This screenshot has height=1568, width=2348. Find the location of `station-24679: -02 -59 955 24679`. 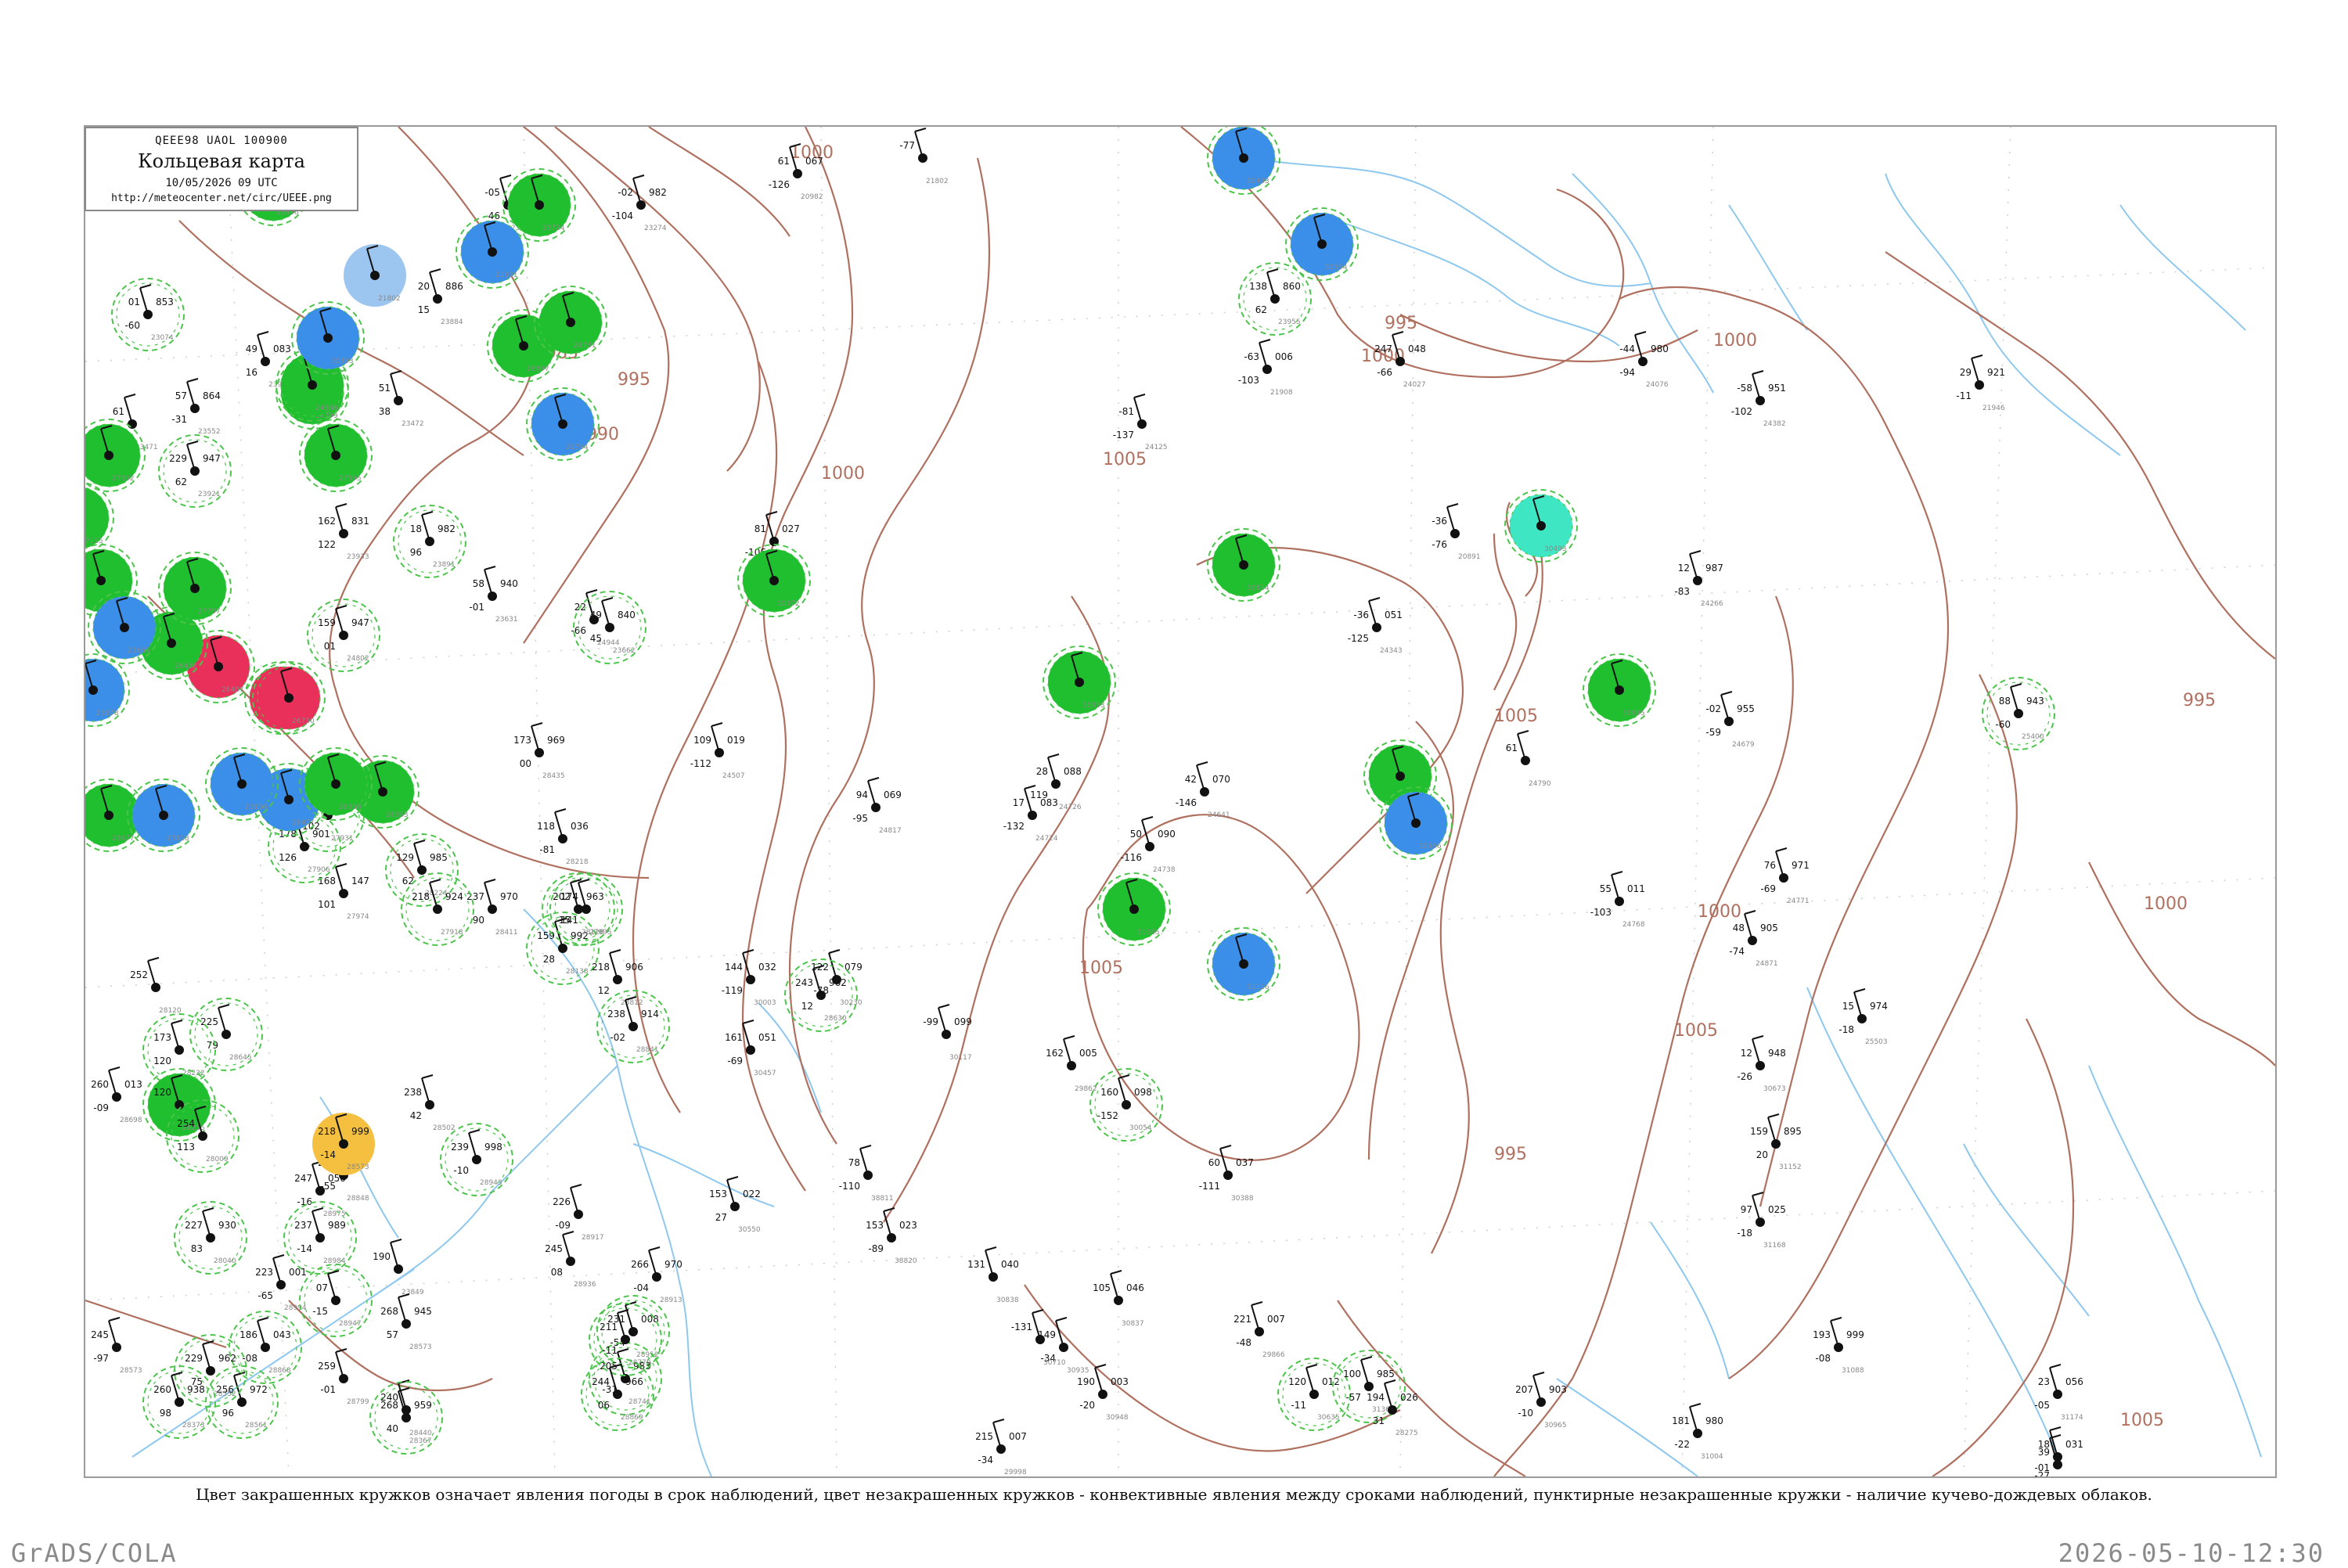

station-24679: -02 -59 955 24679 is located at coordinates (1730, 720).